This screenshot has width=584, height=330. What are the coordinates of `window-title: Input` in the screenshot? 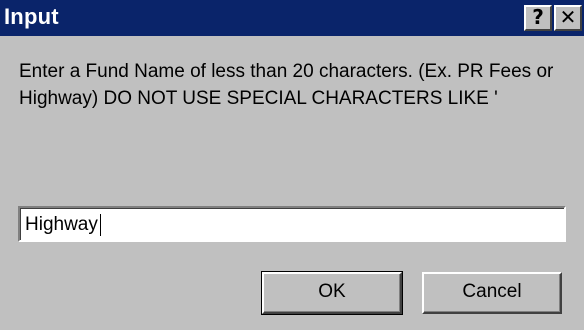 It's located at (31, 16).